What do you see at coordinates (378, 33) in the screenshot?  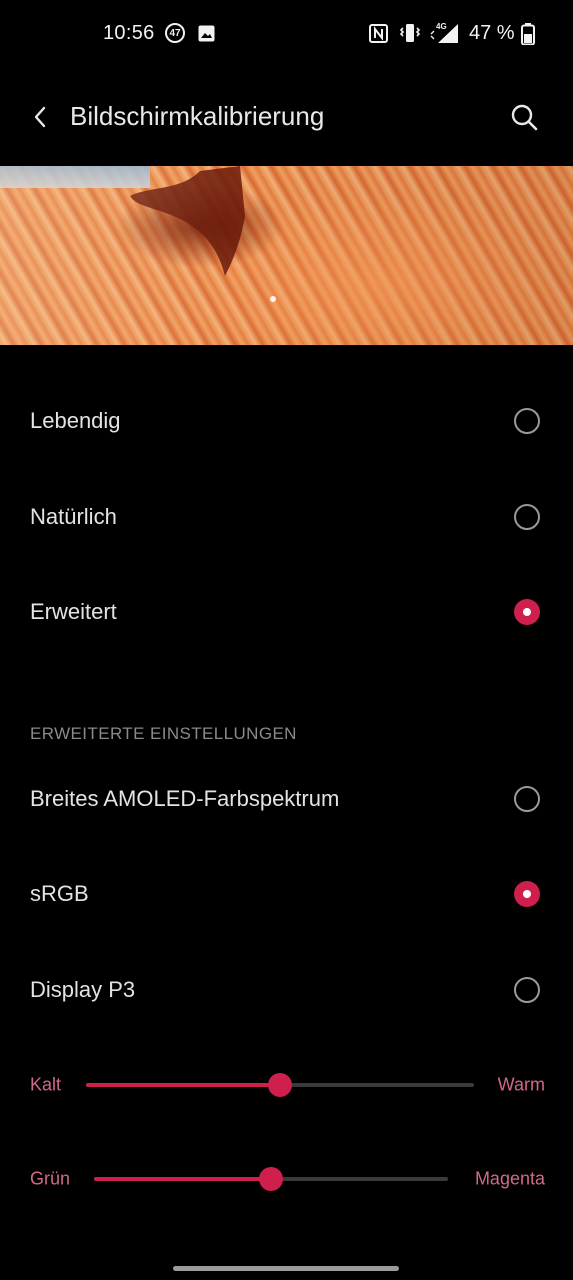 I see `nfc-icon` at bounding box center [378, 33].